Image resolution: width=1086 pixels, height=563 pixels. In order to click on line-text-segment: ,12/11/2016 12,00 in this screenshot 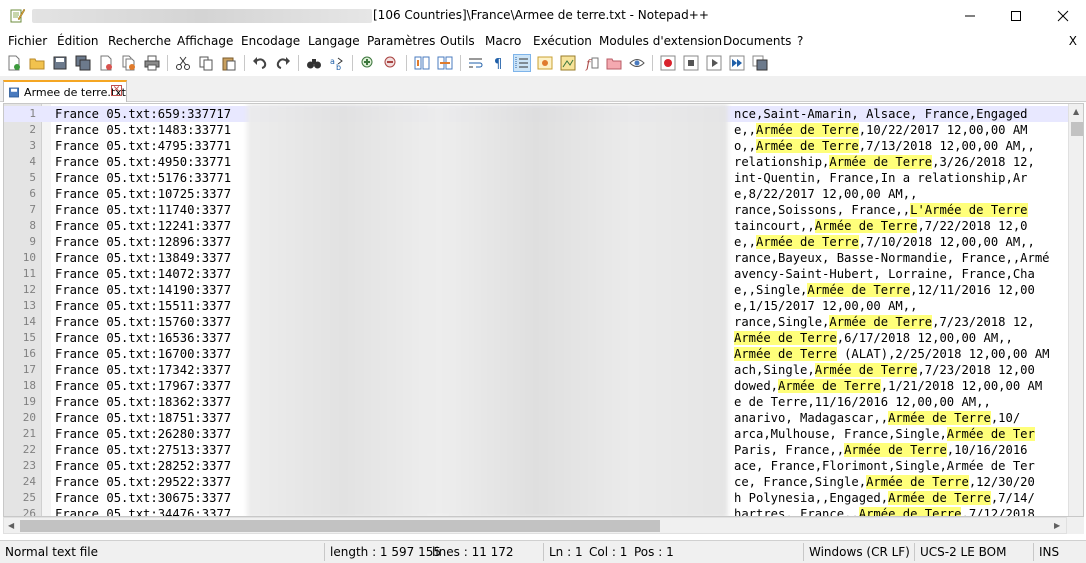, I will do `click(972, 290)`.